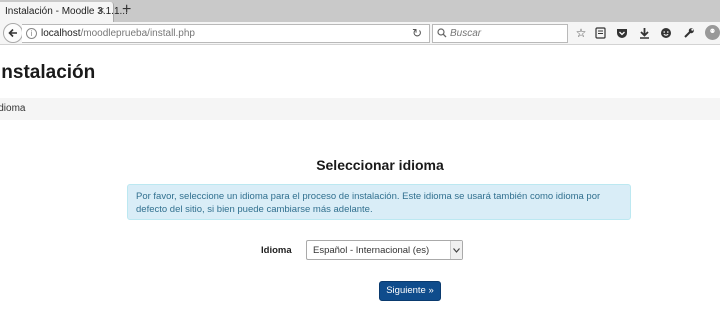  What do you see at coordinates (137, 33) in the screenshot?
I see `url-path: /moodleprueba/install.php` at bounding box center [137, 33].